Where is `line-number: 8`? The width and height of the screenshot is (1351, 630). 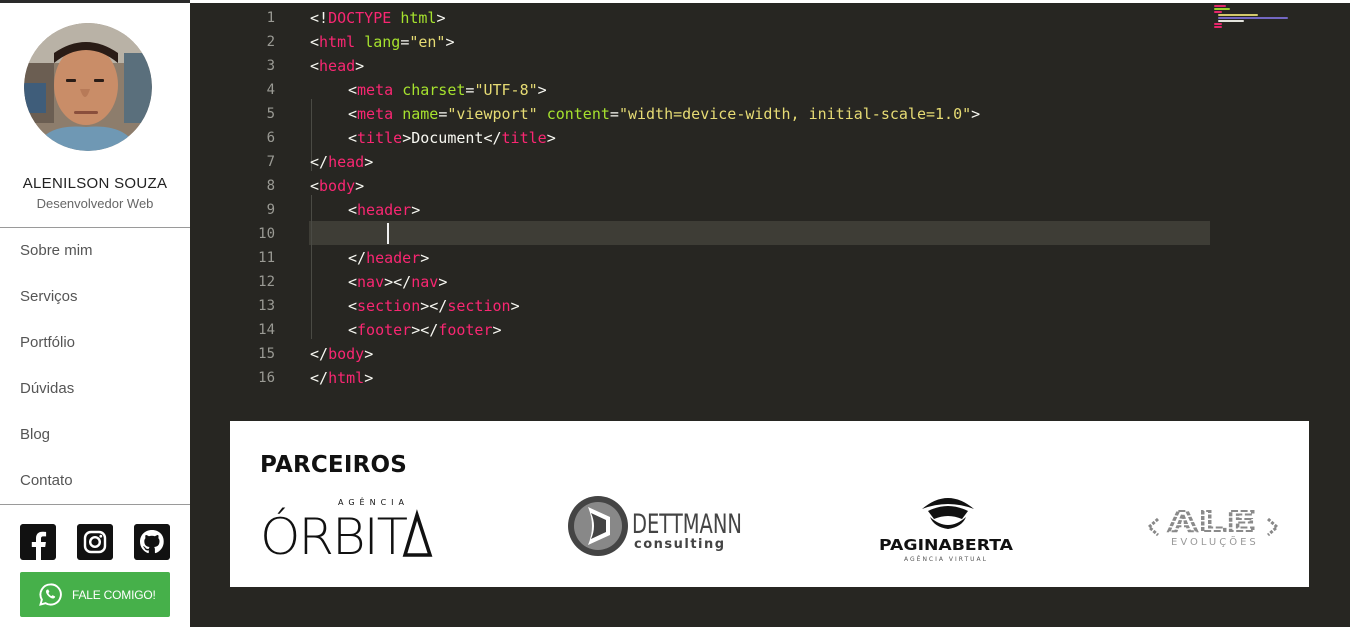 line-number: 8 is located at coordinates (270, 186).